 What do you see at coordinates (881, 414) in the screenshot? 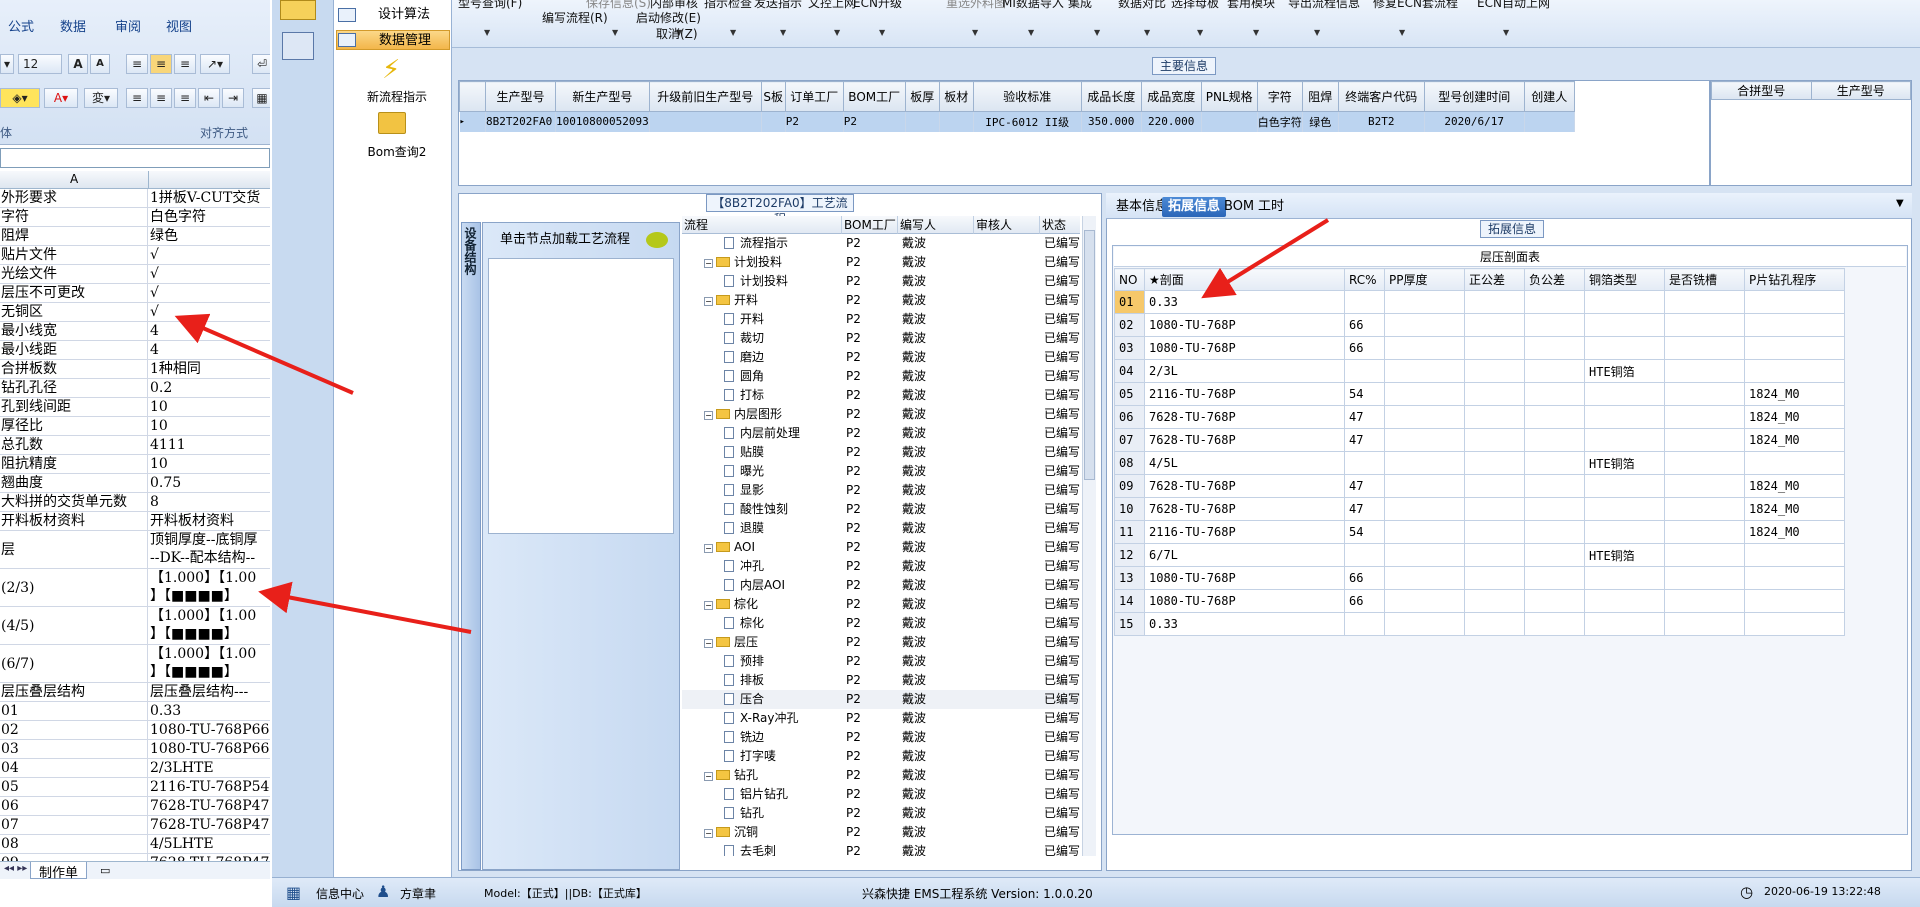
I see `flow-tree-row: − 内层图形 P2 戴波 已编写` at bounding box center [881, 414].